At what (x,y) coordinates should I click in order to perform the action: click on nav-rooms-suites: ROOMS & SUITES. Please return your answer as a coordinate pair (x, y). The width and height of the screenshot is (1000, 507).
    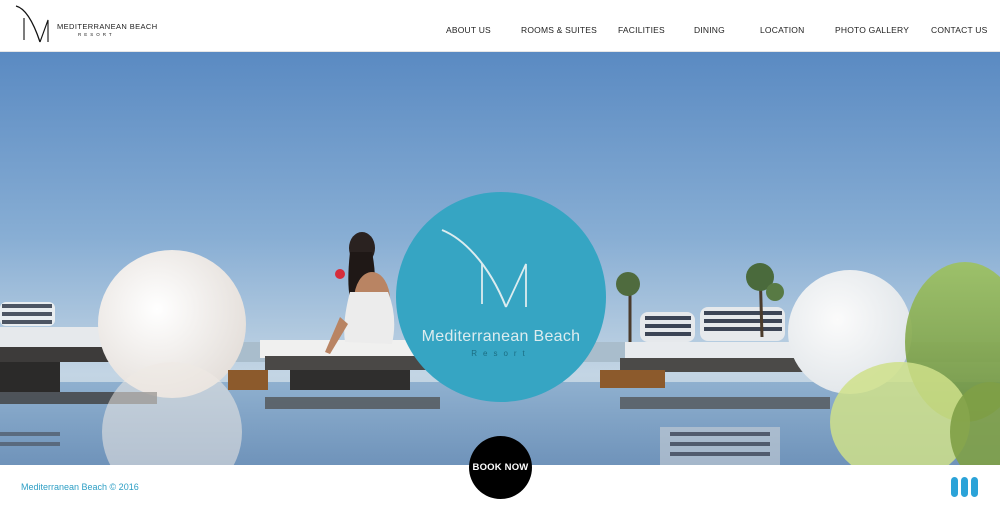
    Looking at the image, I should click on (559, 30).